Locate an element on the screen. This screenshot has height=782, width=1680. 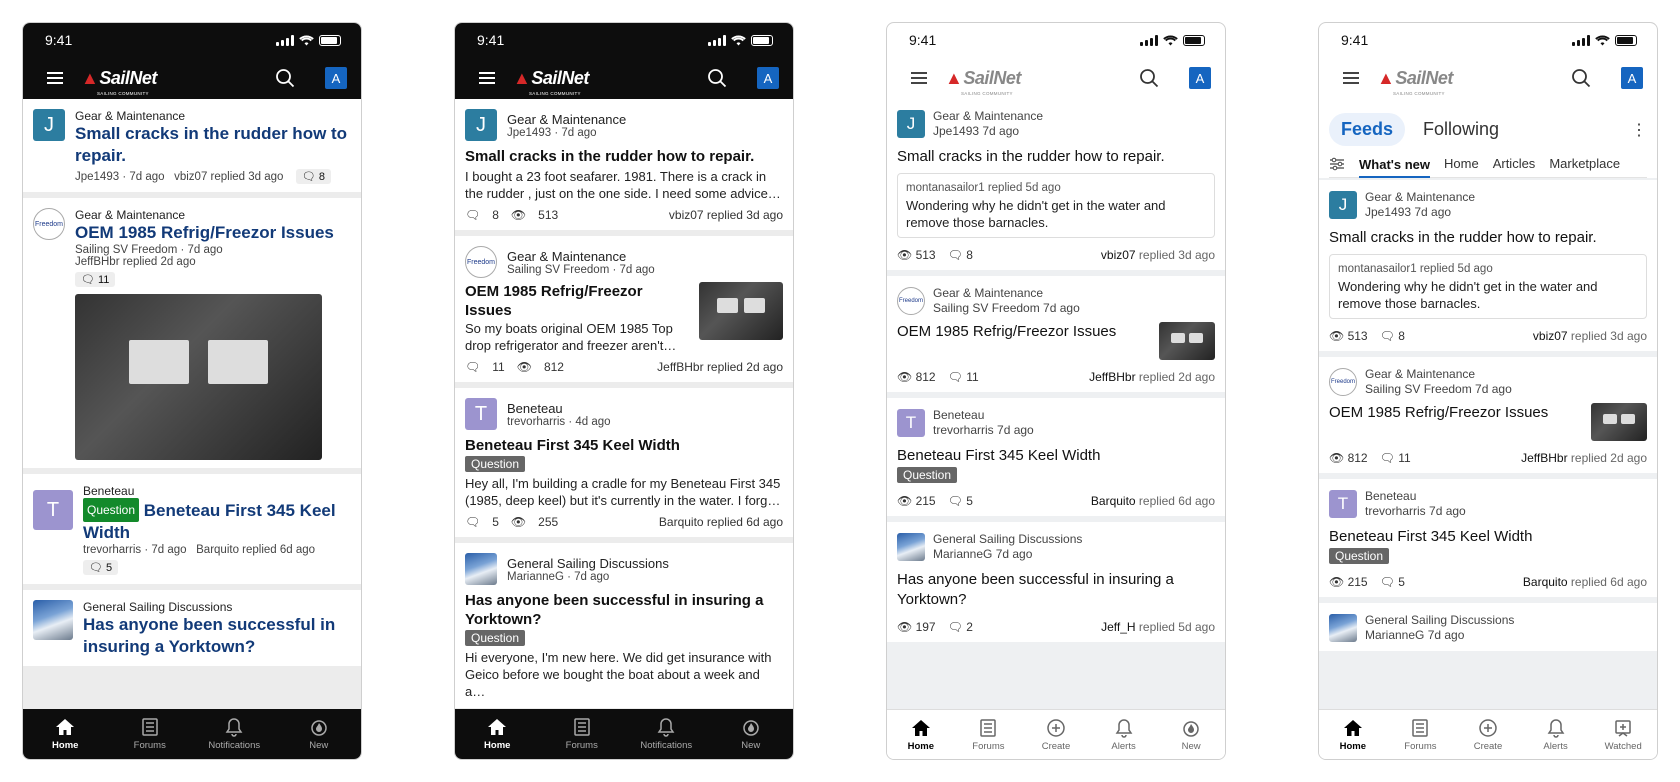
tab-create: Create is located at coordinates (1488, 735).